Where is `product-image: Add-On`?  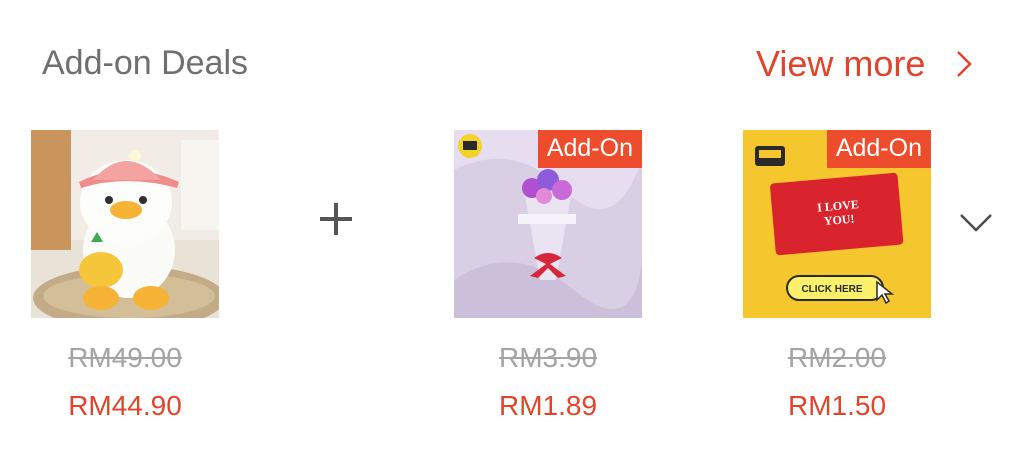
product-image: Add-On is located at coordinates (548, 224).